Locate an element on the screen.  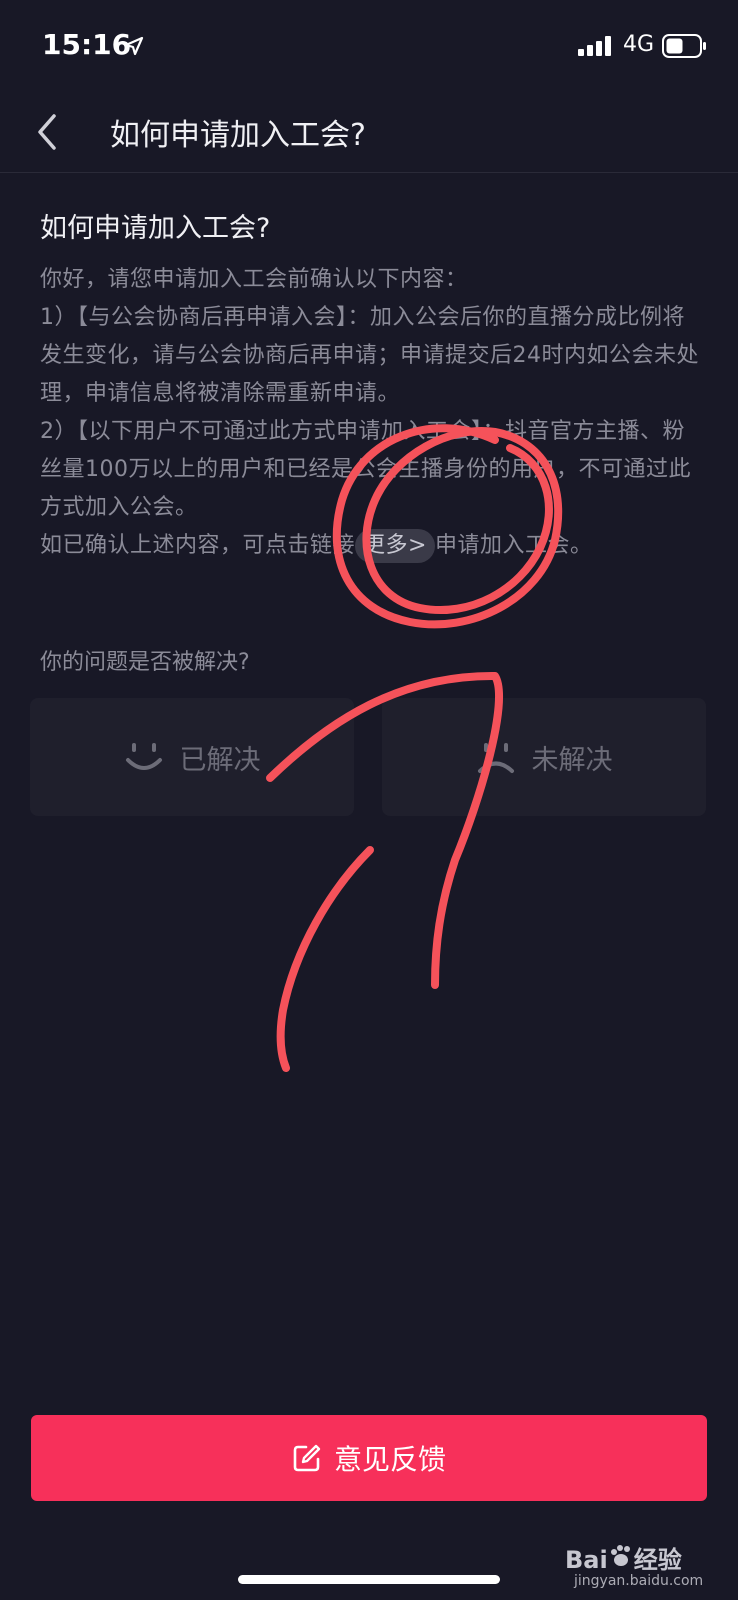
unsolved-button: 未解决 is located at coordinates (544, 757).